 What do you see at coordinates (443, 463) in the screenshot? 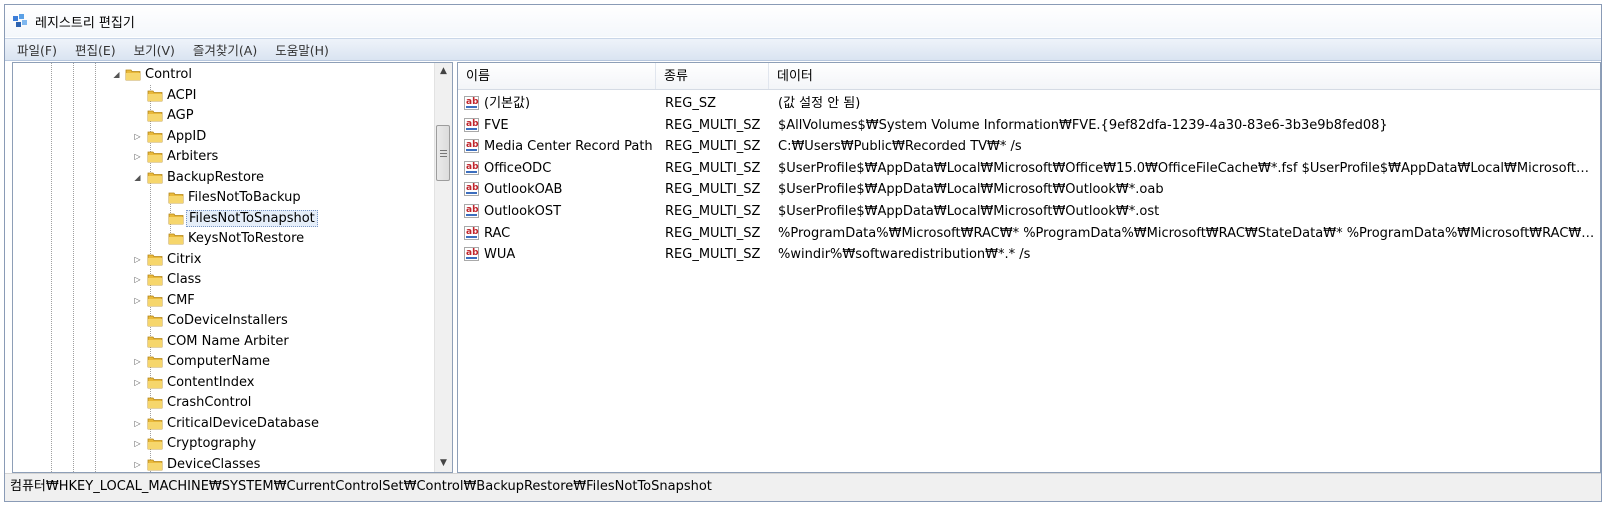
I see `scroll-down-arrow-icon: ▼` at bounding box center [443, 463].